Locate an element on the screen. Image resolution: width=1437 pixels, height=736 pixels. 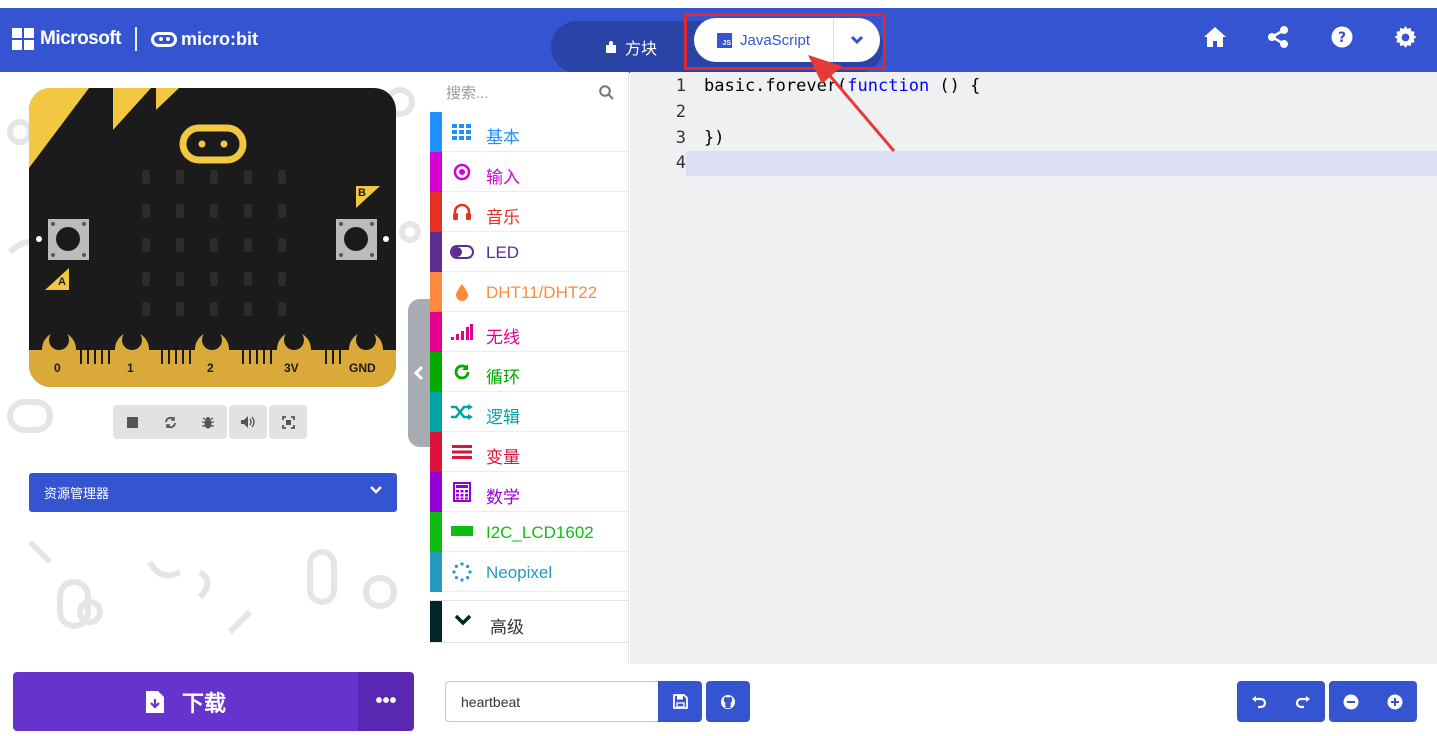
code-line: 1 basic.forever(function () { is located at coordinates (1033, 85).